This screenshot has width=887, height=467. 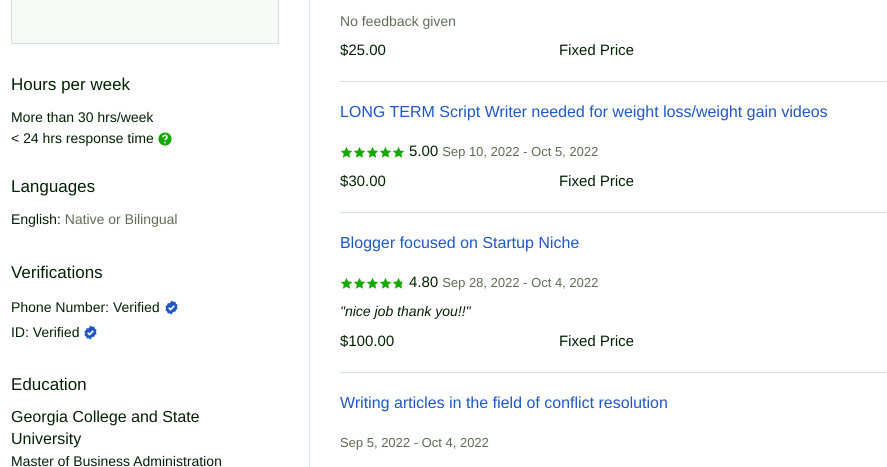 I want to click on section-heading: Hours per week, so click(x=71, y=85).